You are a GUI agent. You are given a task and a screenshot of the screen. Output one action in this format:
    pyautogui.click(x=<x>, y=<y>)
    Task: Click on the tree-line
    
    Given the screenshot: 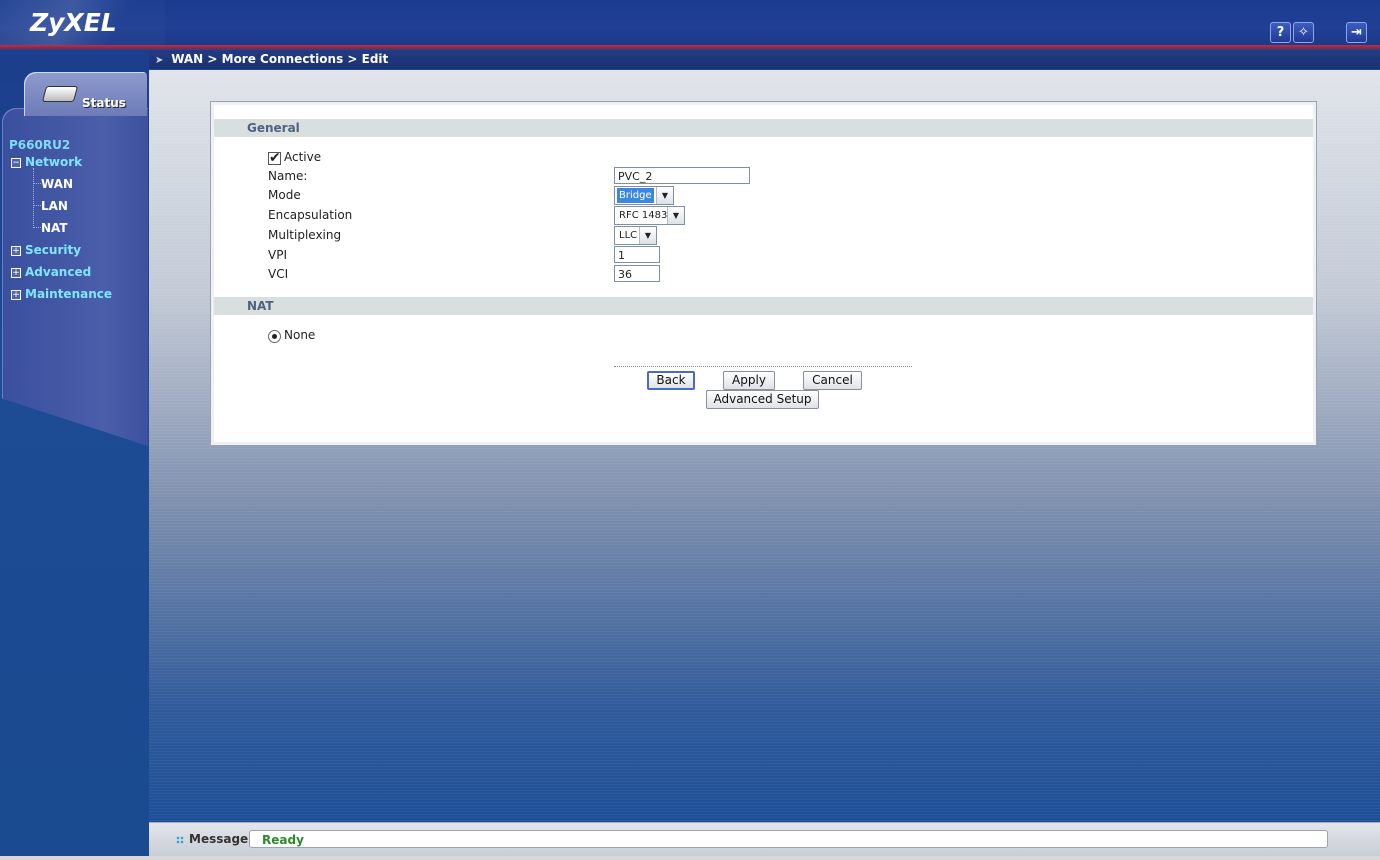 What is the action you would take?
    pyautogui.click(x=33, y=198)
    